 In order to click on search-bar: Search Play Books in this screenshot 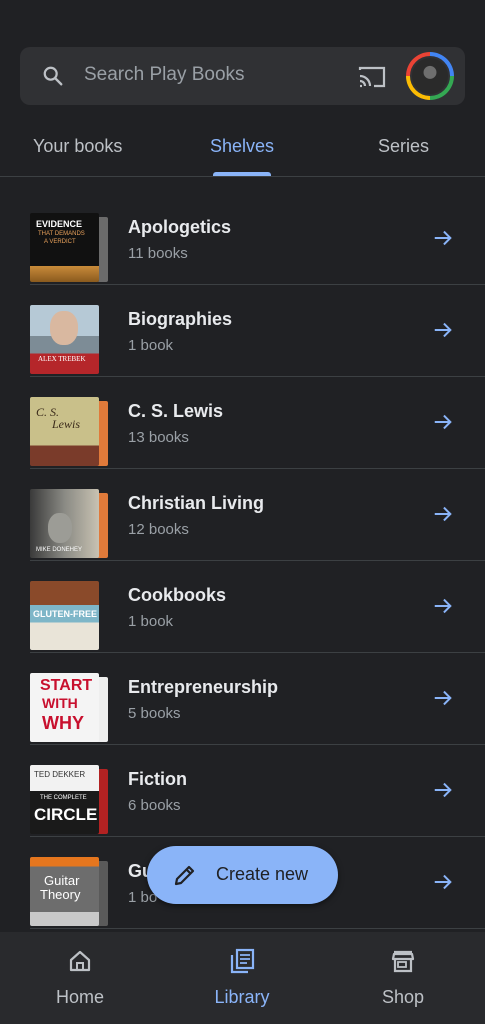, I will do `click(242, 76)`.